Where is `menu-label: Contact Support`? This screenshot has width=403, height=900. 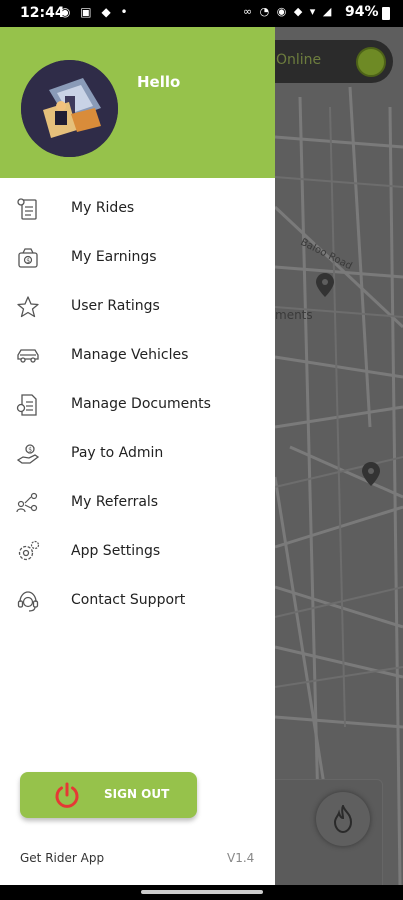 menu-label: Contact Support is located at coordinates (128, 600).